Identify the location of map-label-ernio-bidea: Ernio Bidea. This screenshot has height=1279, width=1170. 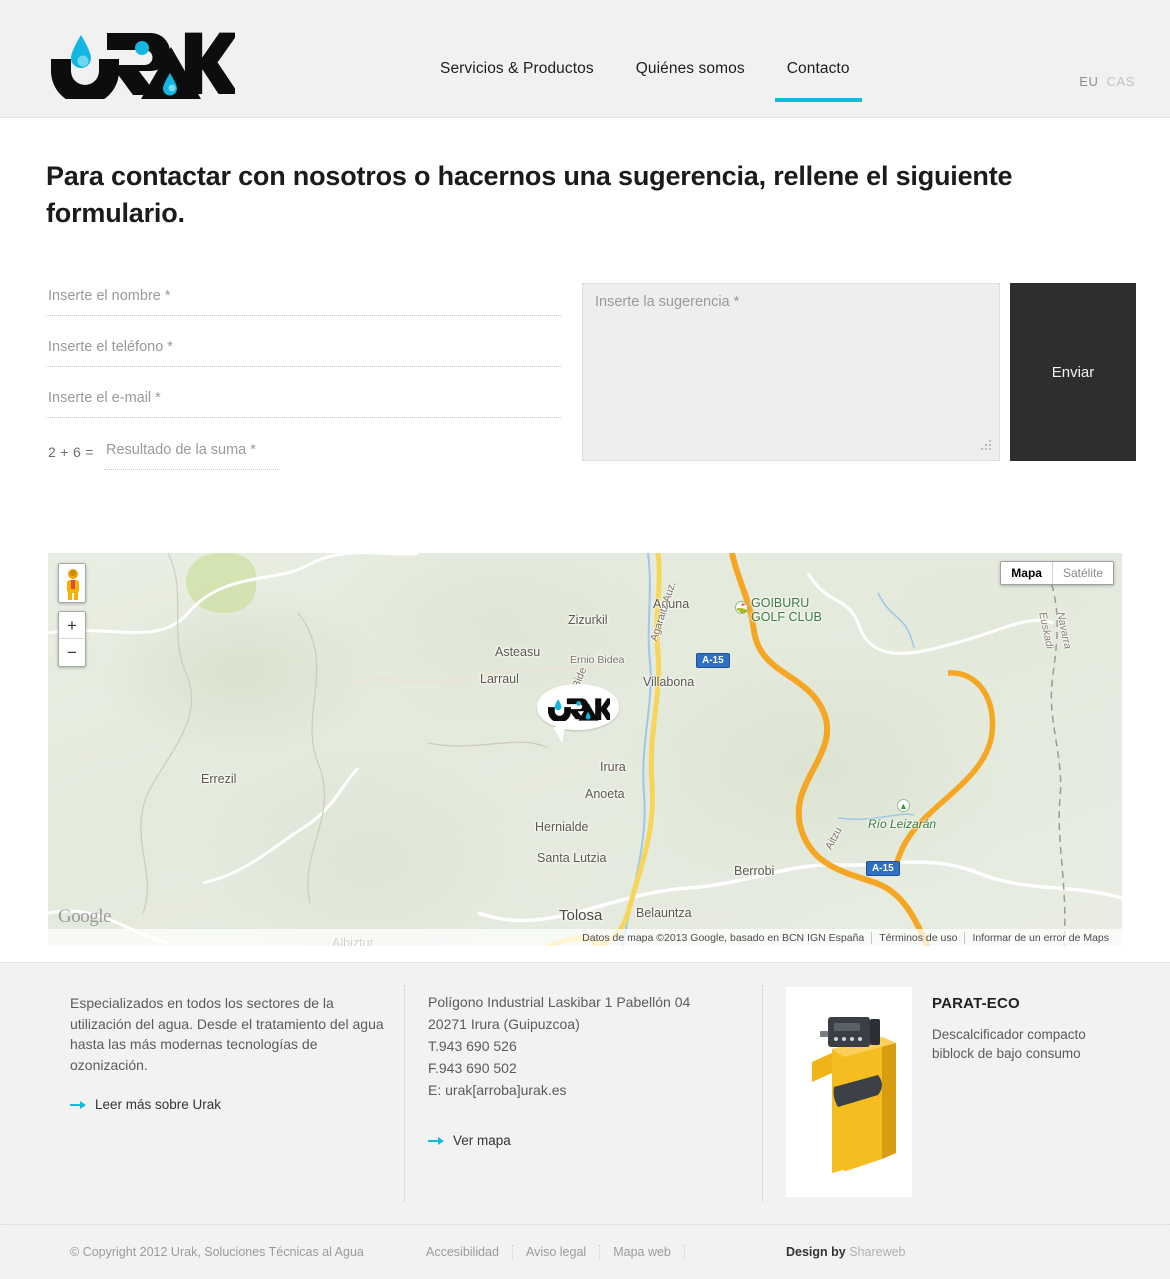
(597, 660).